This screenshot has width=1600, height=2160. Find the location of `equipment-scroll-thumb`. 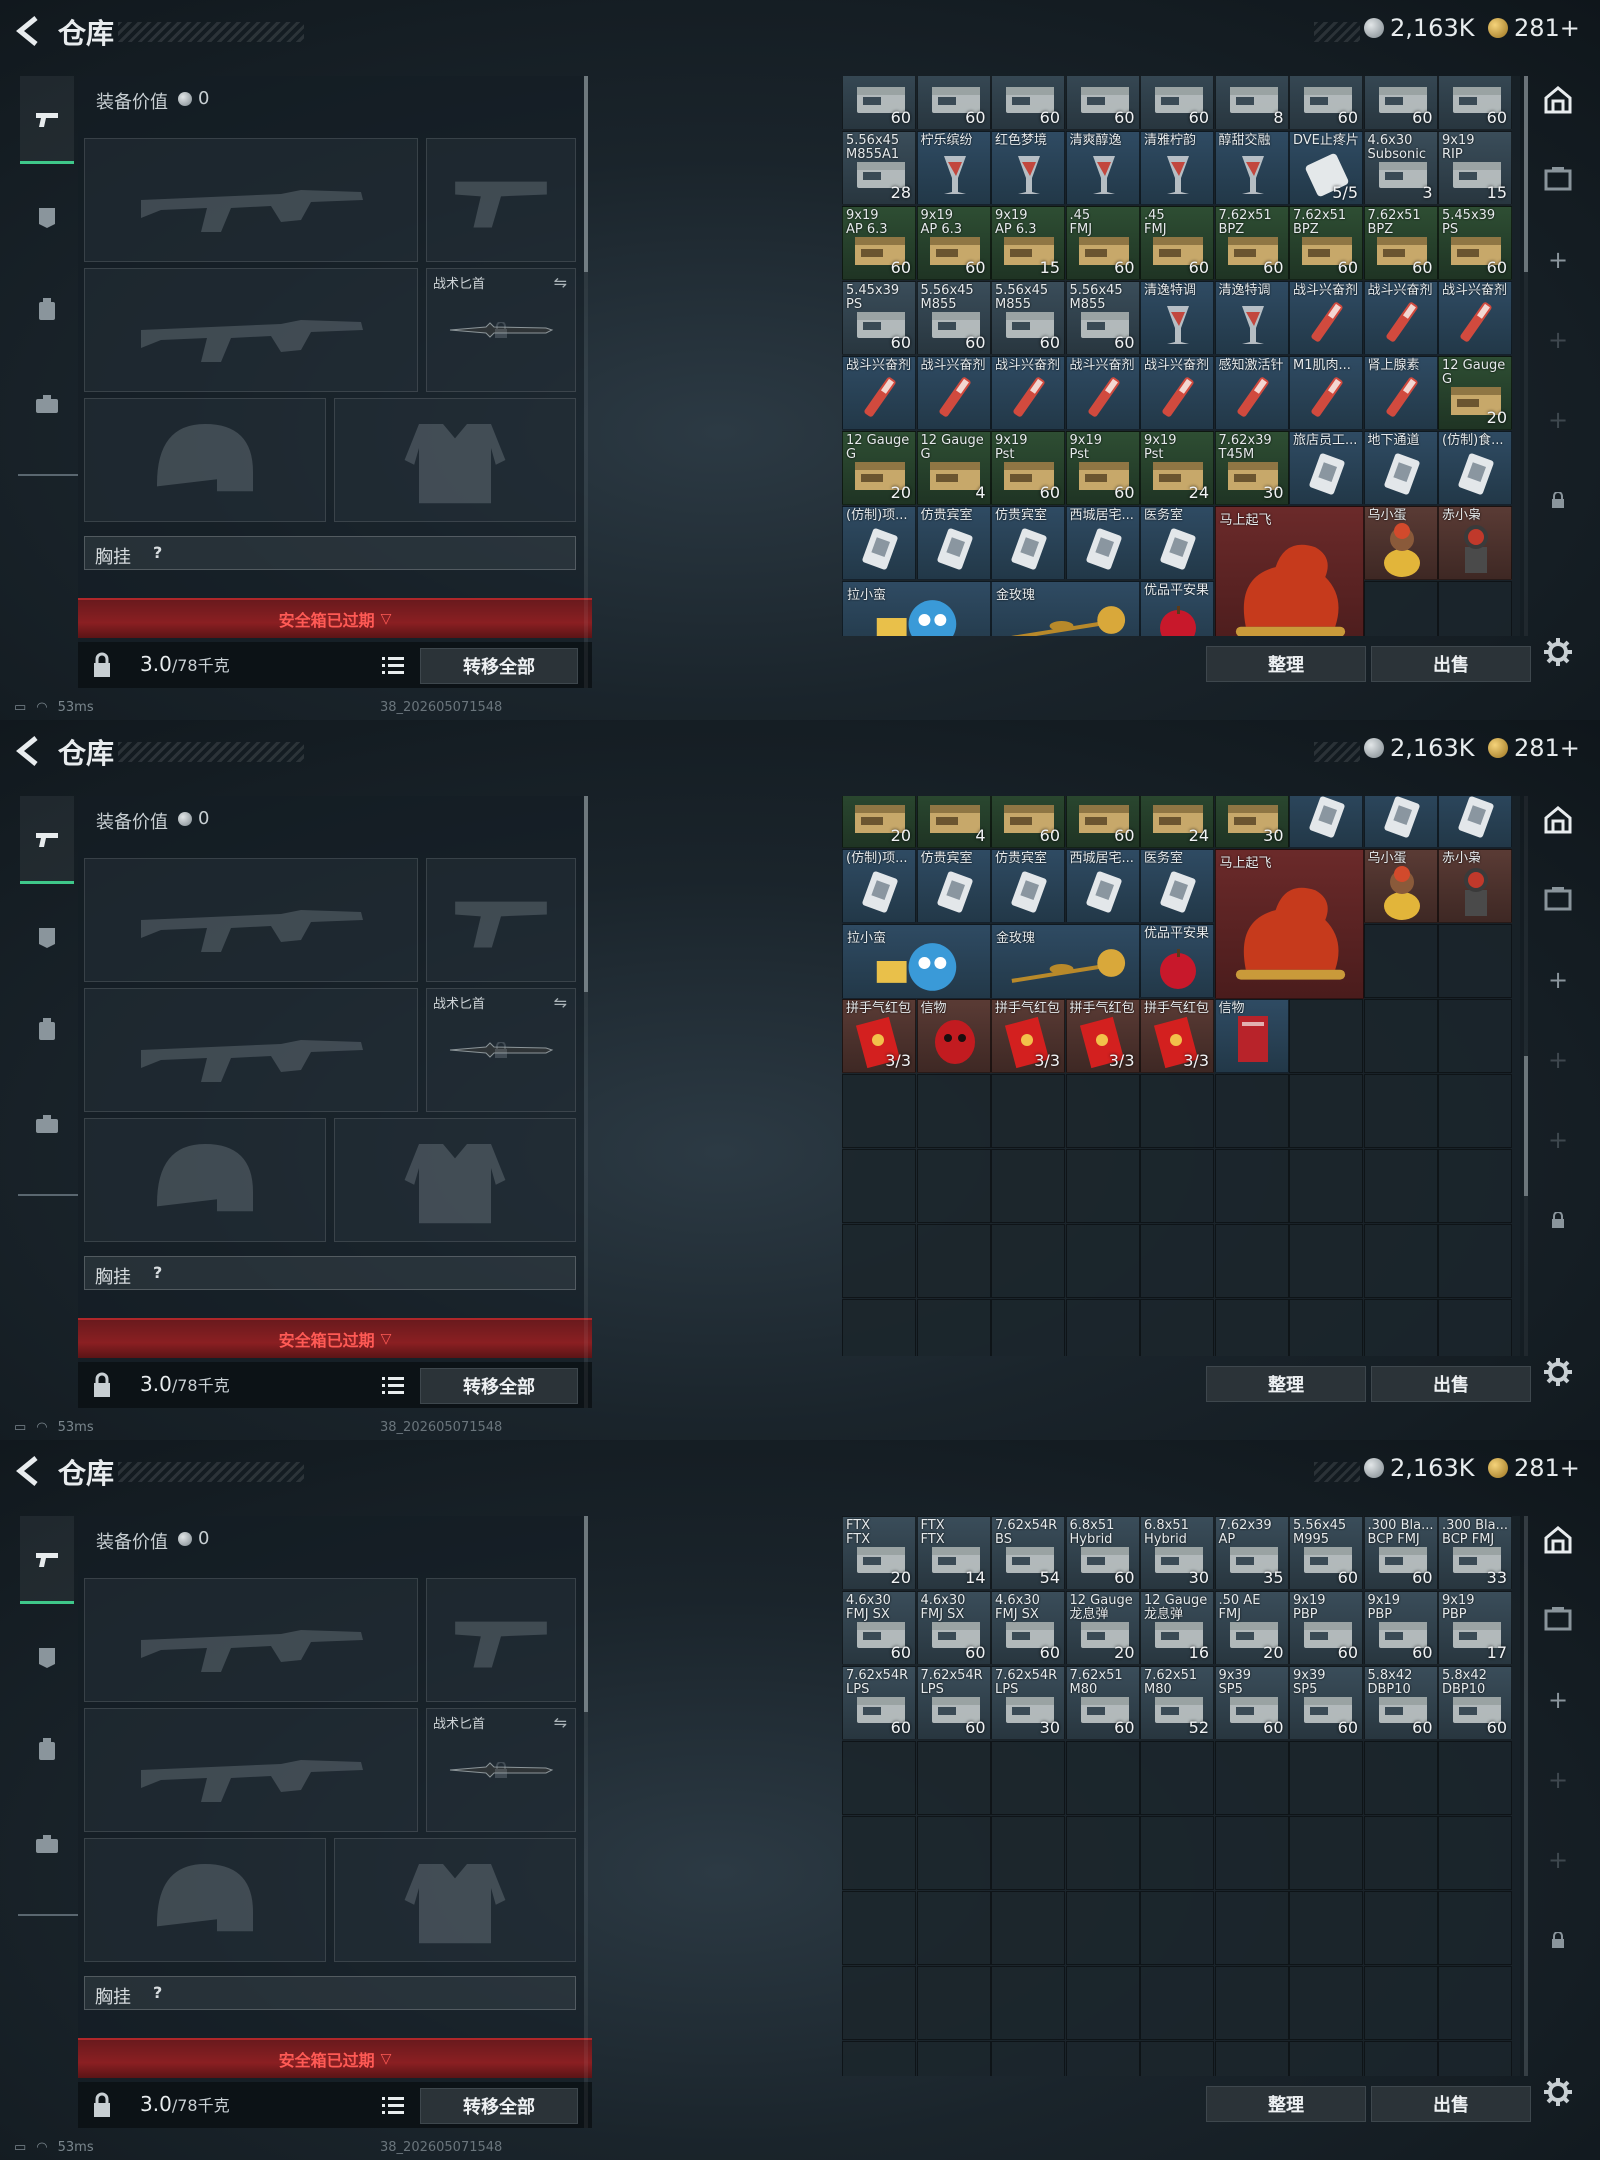

equipment-scroll-thumb is located at coordinates (586, 174).